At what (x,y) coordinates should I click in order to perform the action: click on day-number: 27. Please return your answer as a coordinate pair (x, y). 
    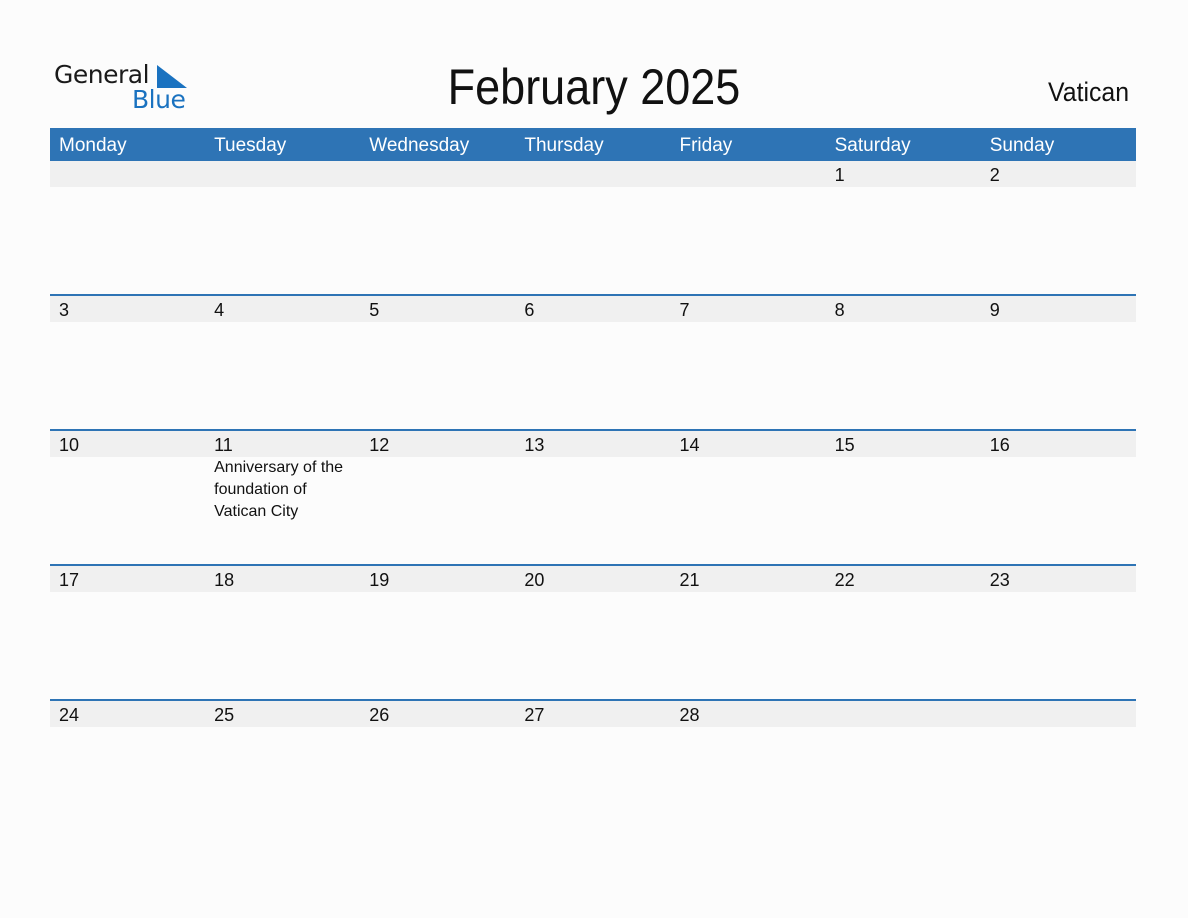
    Looking at the image, I should click on (534, 715).